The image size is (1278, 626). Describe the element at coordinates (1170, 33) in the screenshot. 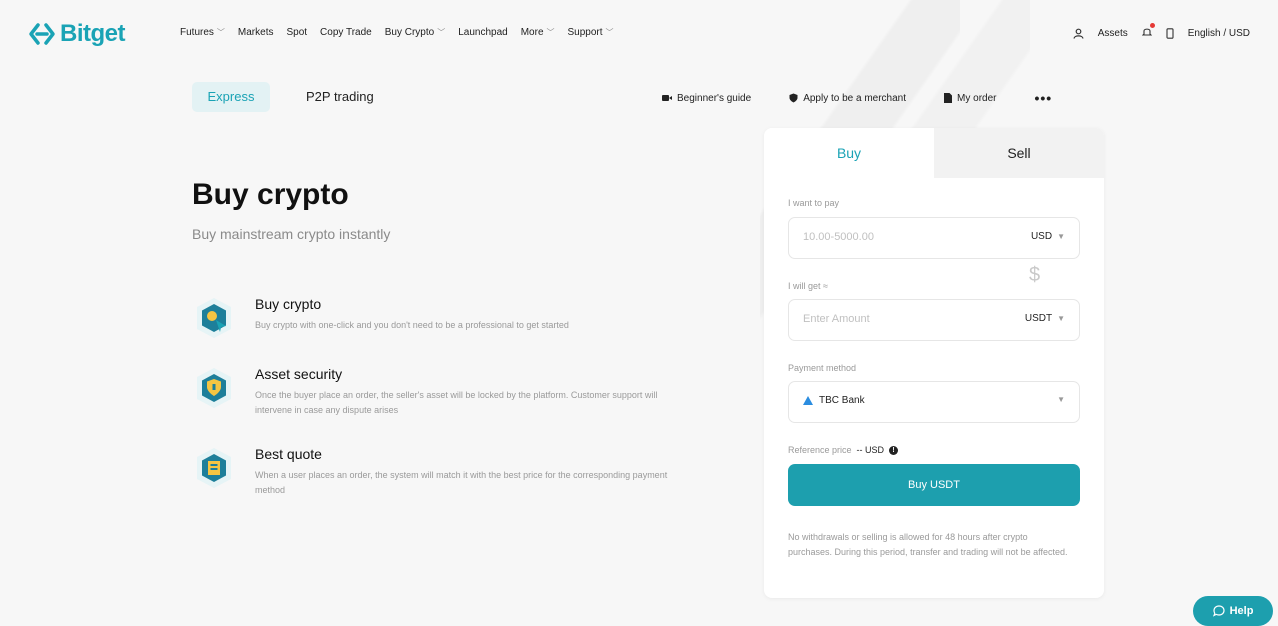

I see `mobile-download-icon` at that location.